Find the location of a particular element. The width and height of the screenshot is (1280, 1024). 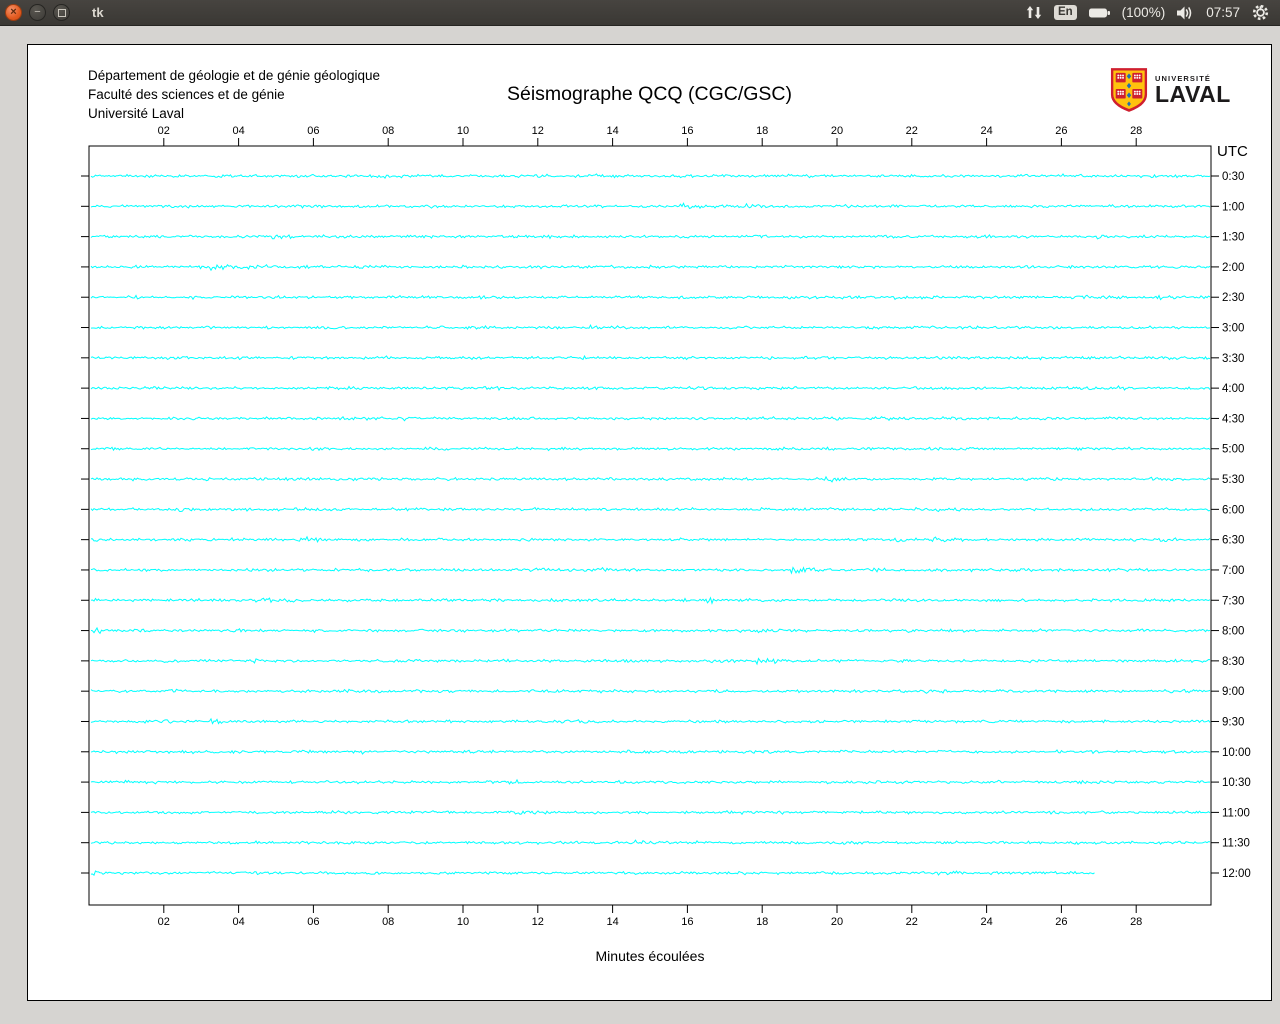

close-icon: × is located at coordinates (13, 12).